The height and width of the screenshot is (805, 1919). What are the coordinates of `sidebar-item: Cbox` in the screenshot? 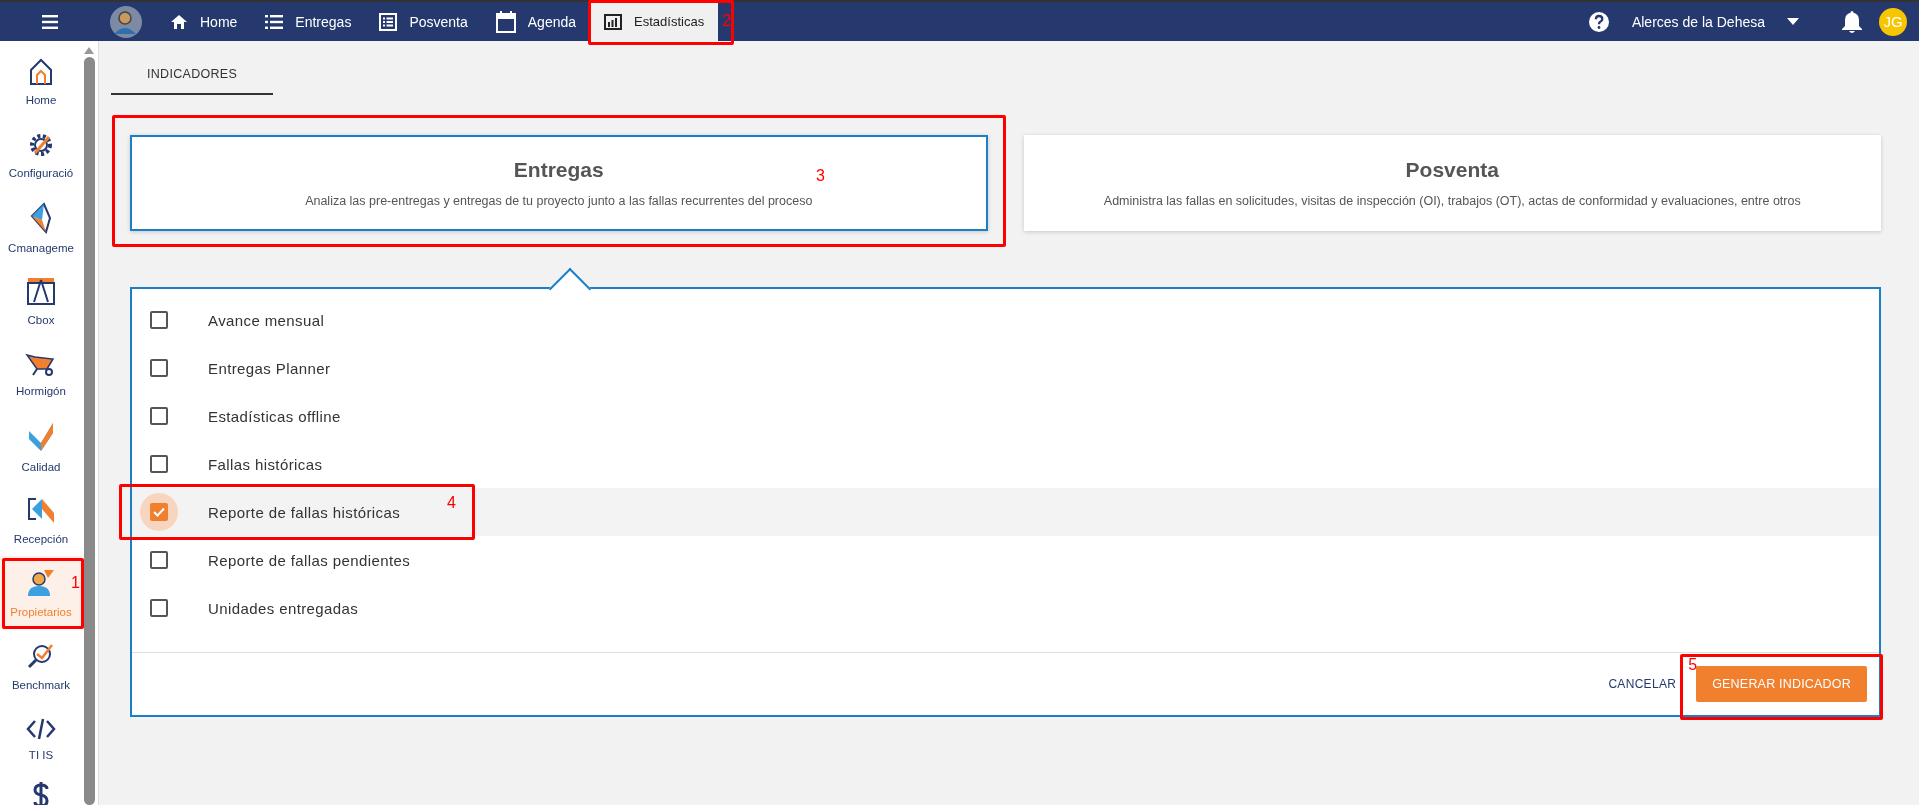 It's located at (41, 300).